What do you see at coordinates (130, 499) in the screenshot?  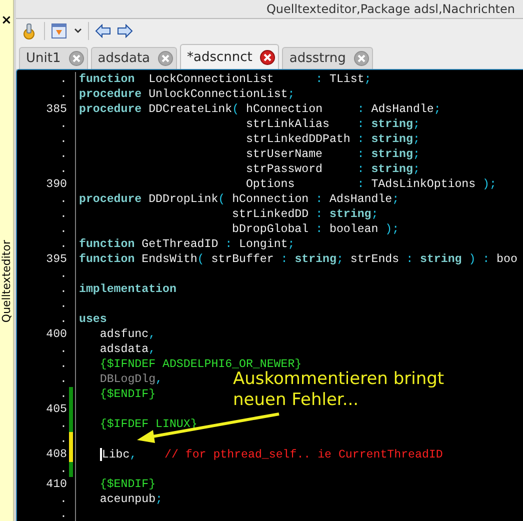 I see `code-line: aceunpub;` at bounding box center [130, 499].